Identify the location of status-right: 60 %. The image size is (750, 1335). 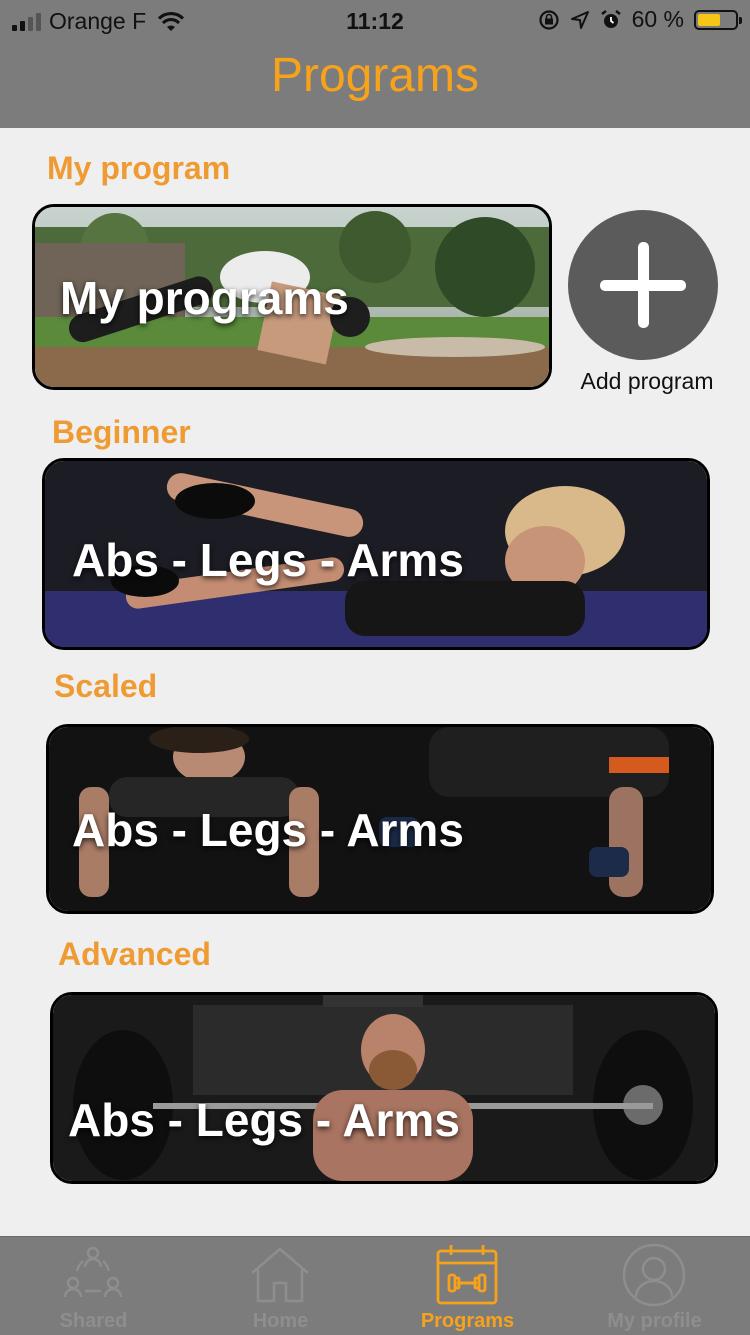
(640, 19).